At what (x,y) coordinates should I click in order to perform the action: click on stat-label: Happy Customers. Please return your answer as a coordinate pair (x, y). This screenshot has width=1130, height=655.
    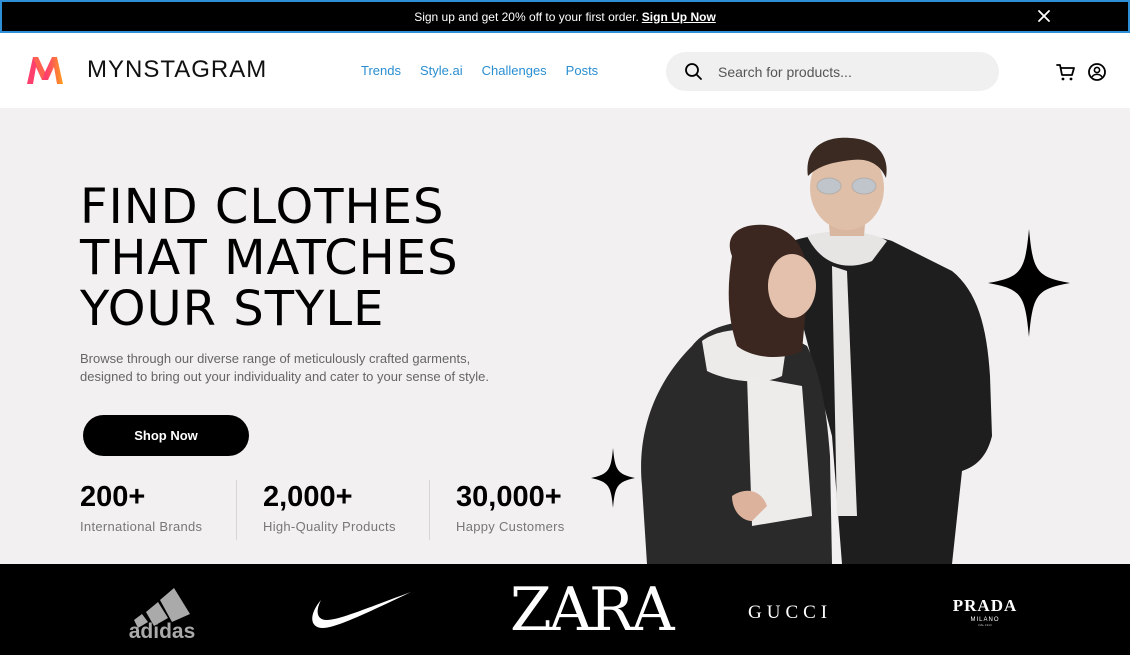
    Looking at the image, I should click on (510, 526).